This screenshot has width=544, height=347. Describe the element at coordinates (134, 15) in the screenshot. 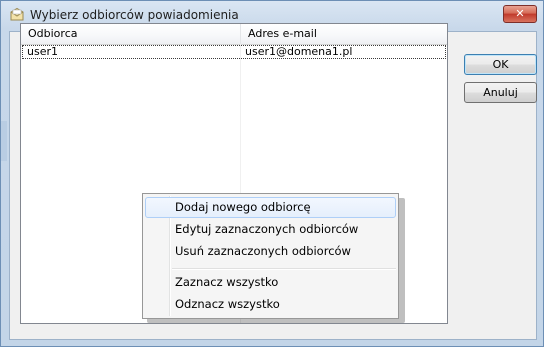

I see `window-title: Wybierz odbiorców powiadomienia` at that location.